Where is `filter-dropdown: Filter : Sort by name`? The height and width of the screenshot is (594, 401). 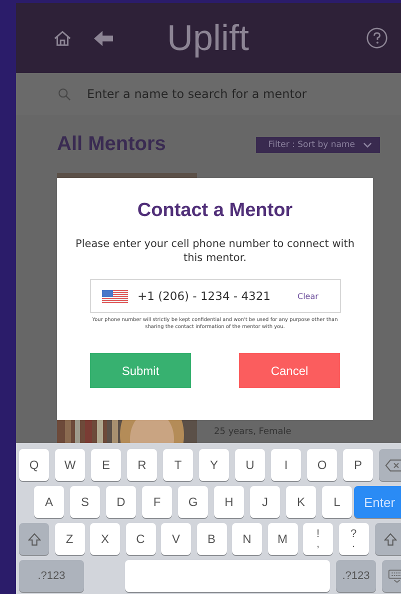 filter-dropdown: Filter : Sort by name is located at coordinates (318, 144).